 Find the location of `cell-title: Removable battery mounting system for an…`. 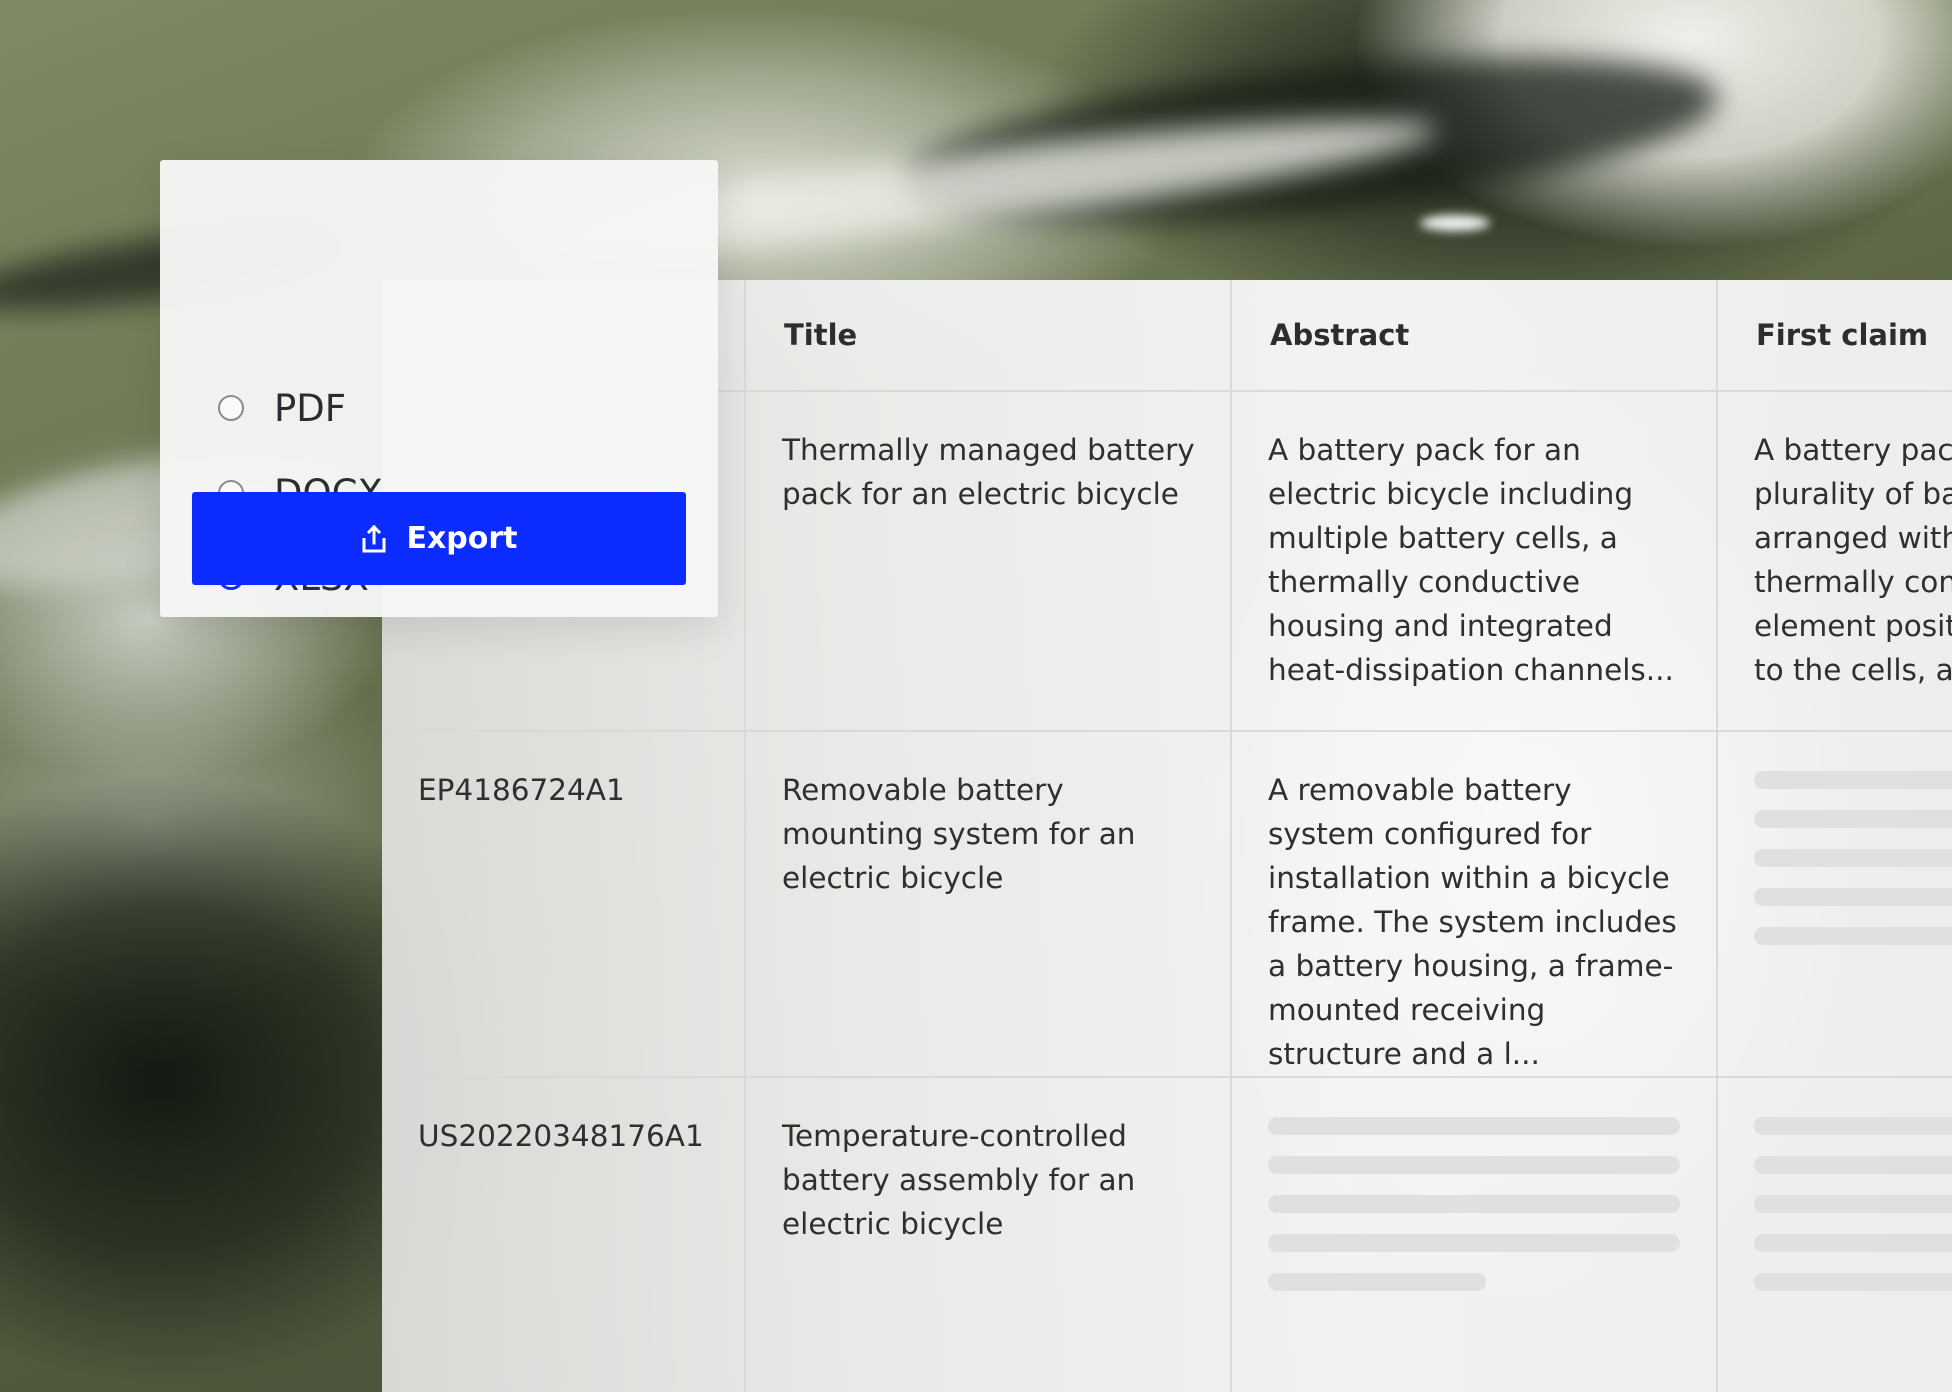

cell-title: Removable battery mounting system for an… is located at coordinates (988, 904).